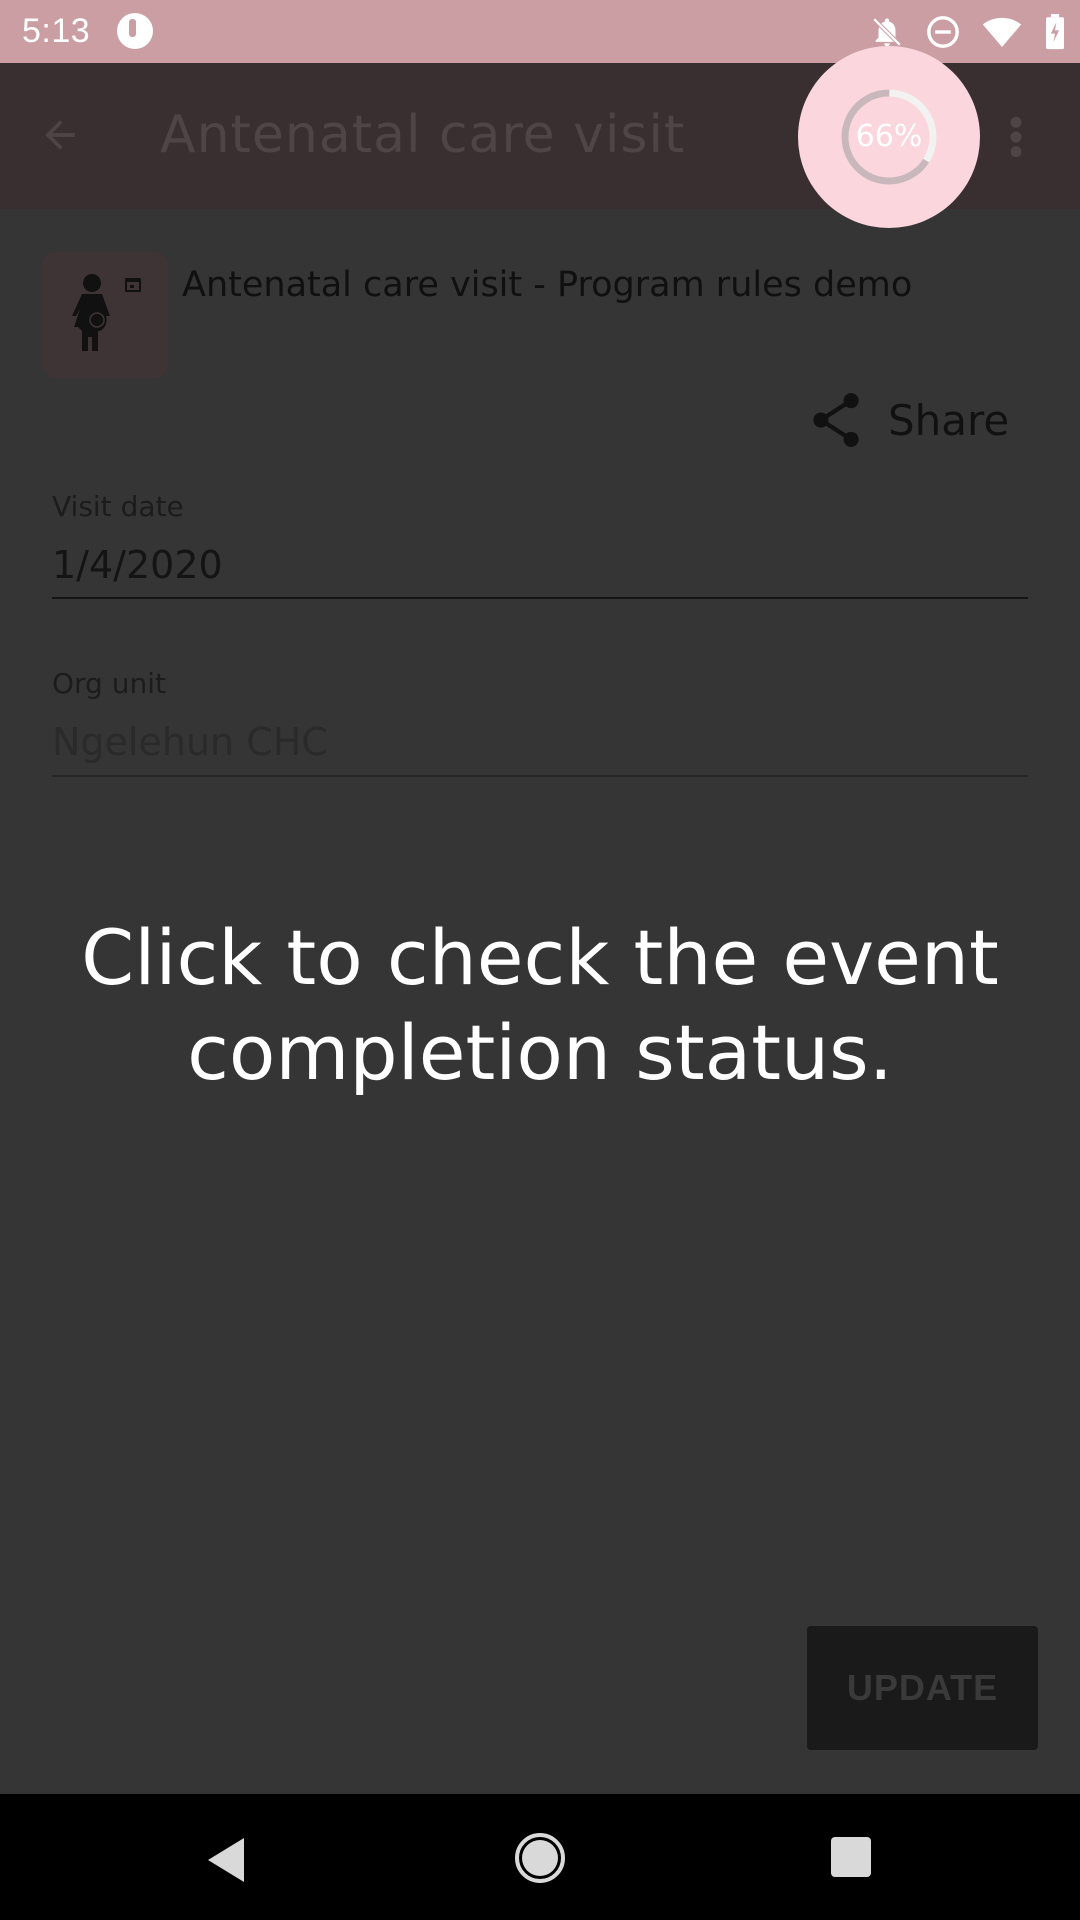 This screenshot has height=1920, width=1080. What do you see at coordinates (109, 683) in the screenshot?
I see `org-unit-label: Org unit` at bounding box center [109, 683].